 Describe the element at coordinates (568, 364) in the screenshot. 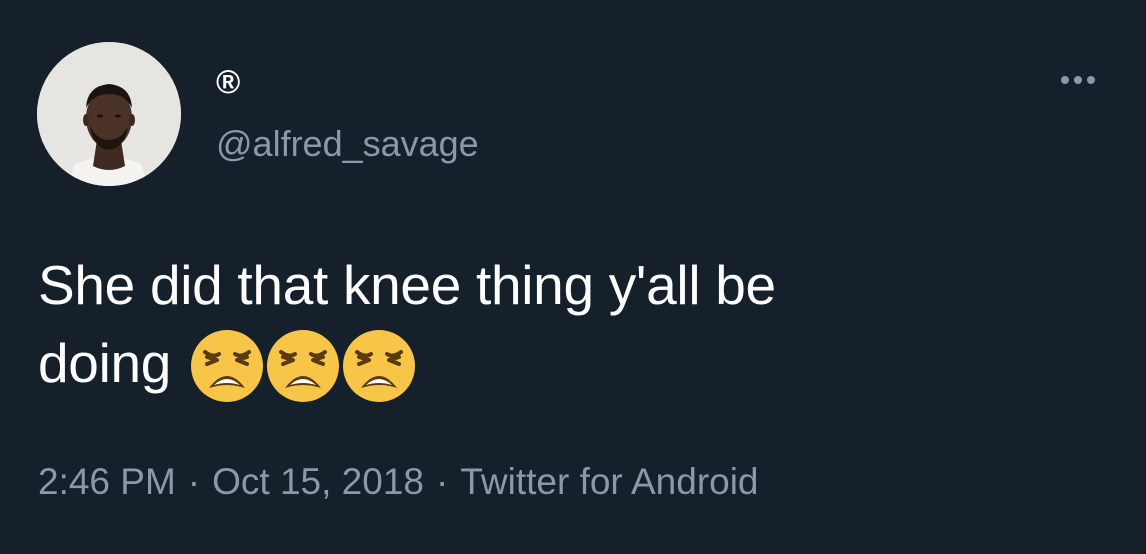

I see `tweet-text-line-2: doing` at that location.